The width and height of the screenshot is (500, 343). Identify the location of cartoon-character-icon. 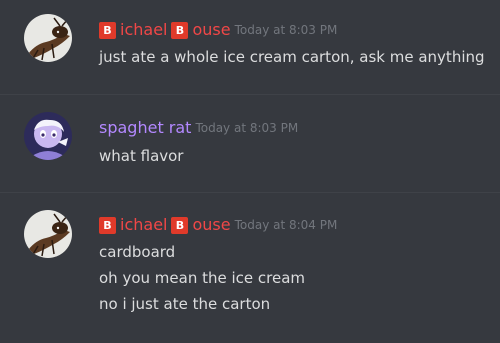
(48, 136).